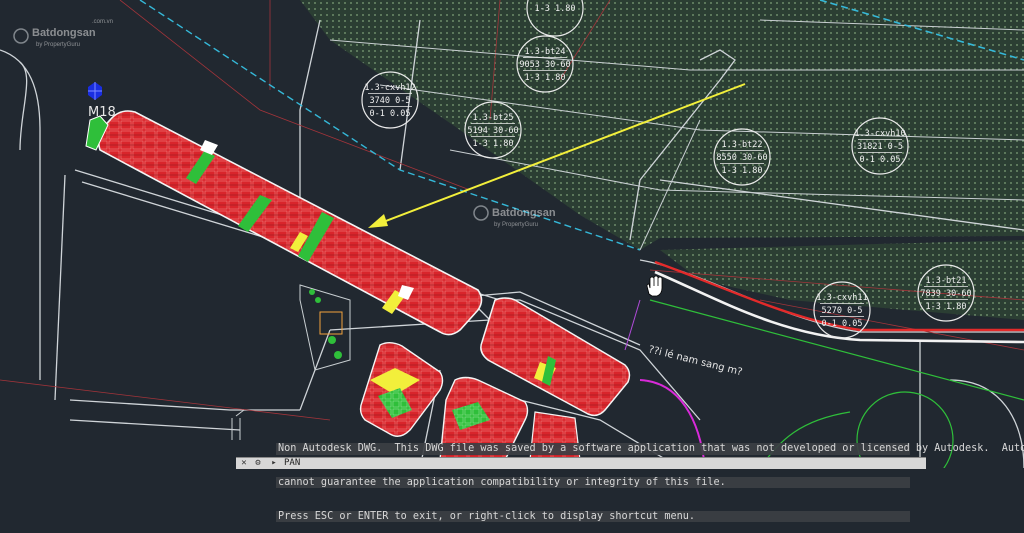  Describe the element at coordinates (879, 134) in the screenshot. I see `plot-tag-line: 1.3-cxvh10` at that location.